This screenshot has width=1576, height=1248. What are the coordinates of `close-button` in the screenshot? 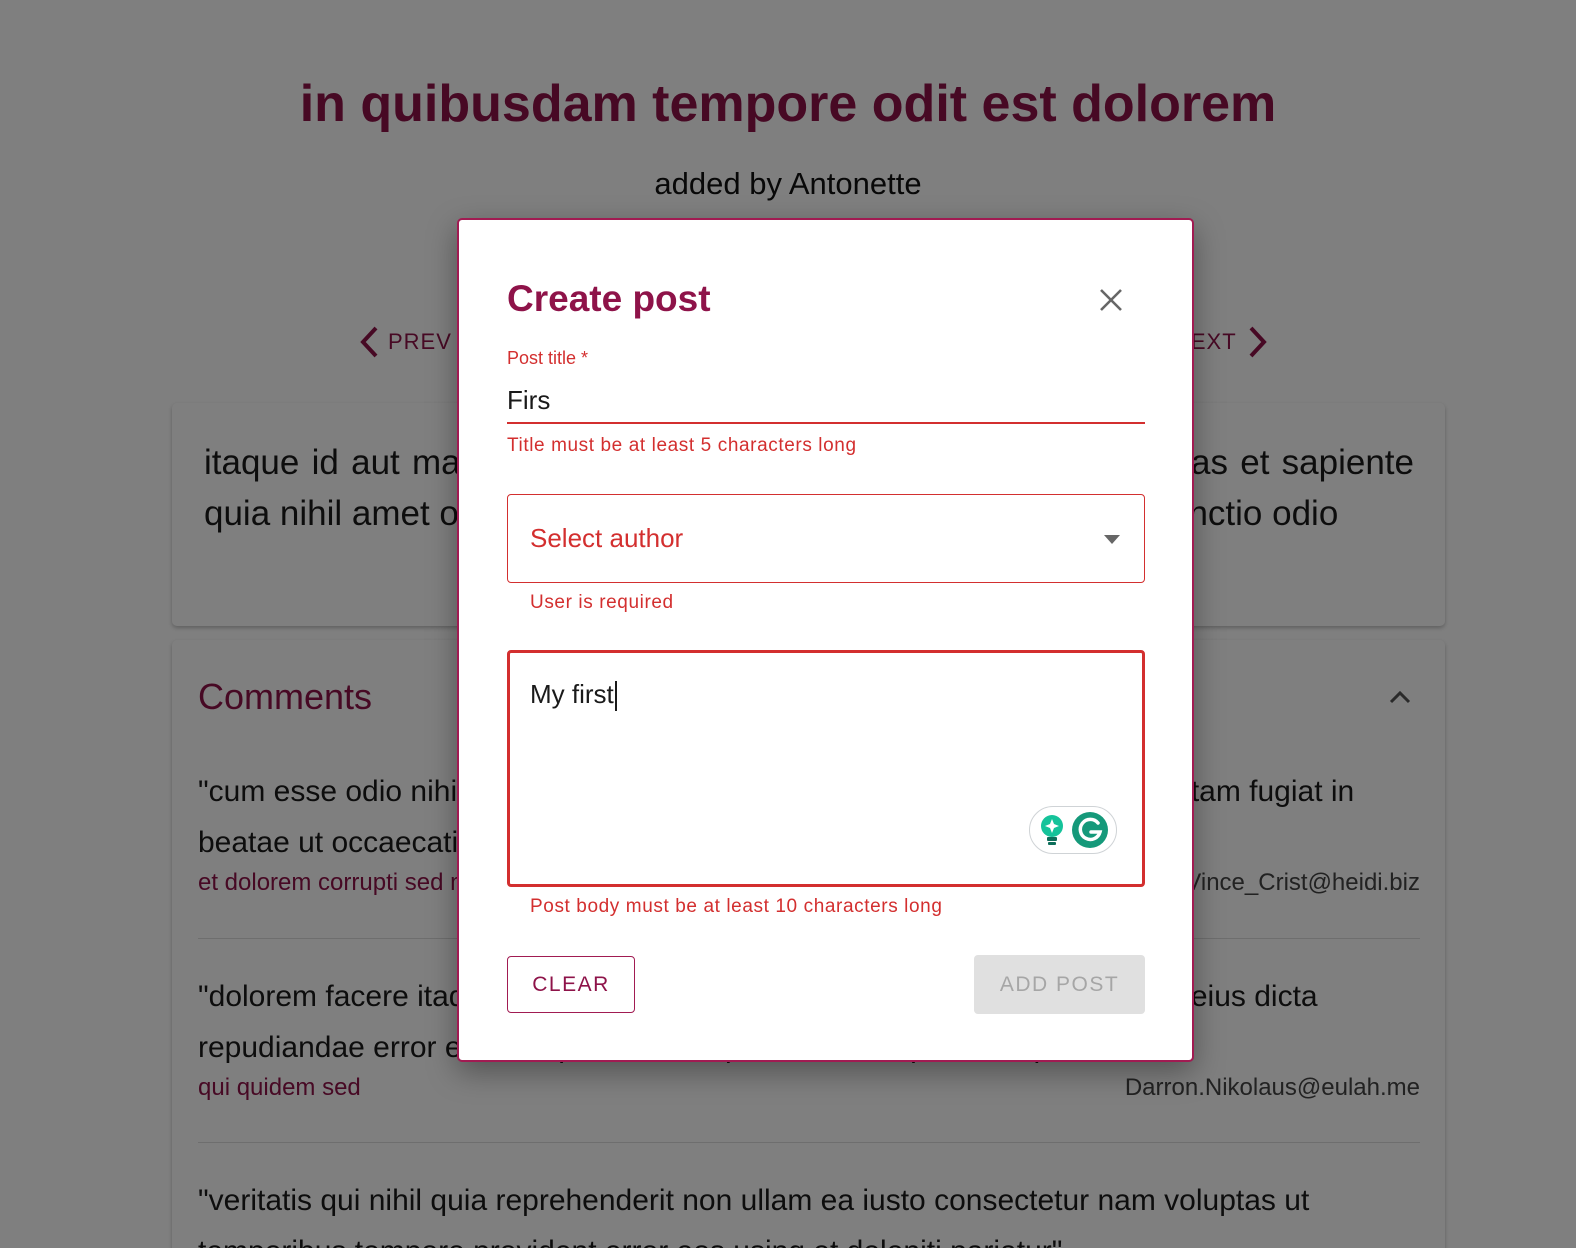 It's located at (1111, 300).